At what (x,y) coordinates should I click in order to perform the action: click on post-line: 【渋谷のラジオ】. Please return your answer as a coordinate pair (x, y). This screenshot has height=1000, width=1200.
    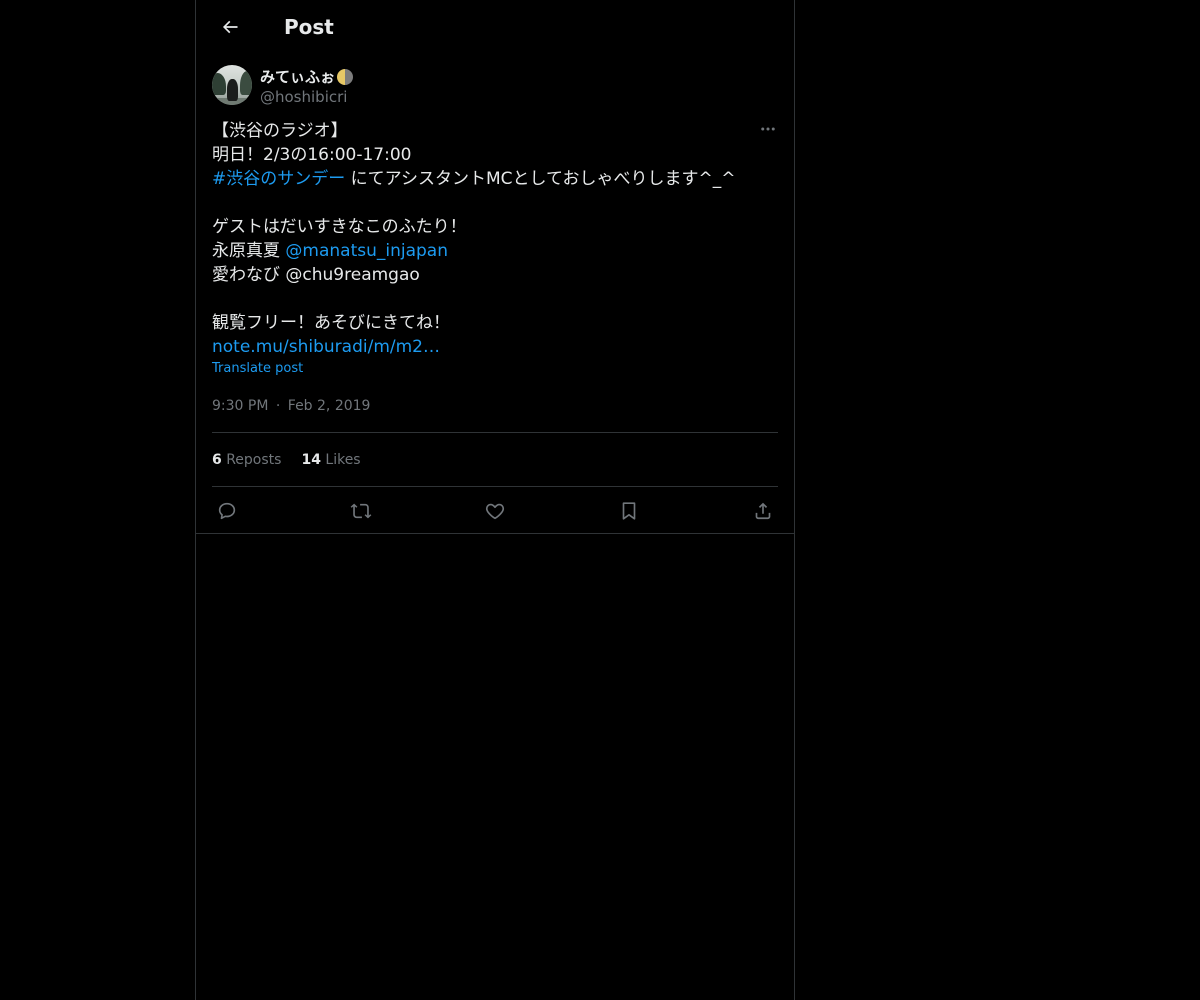
    Looking at the image, I should click on (280, 131).